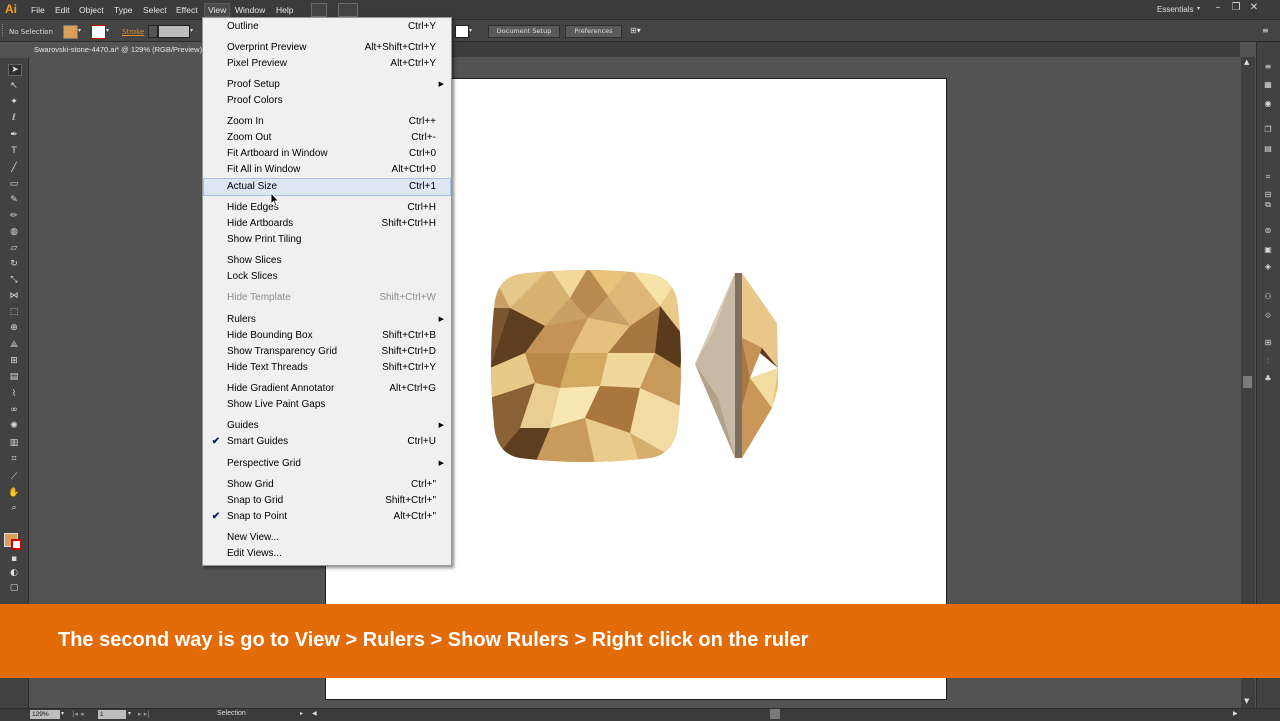  I want to click on current-tool-status: Selection, so click(231, 713).